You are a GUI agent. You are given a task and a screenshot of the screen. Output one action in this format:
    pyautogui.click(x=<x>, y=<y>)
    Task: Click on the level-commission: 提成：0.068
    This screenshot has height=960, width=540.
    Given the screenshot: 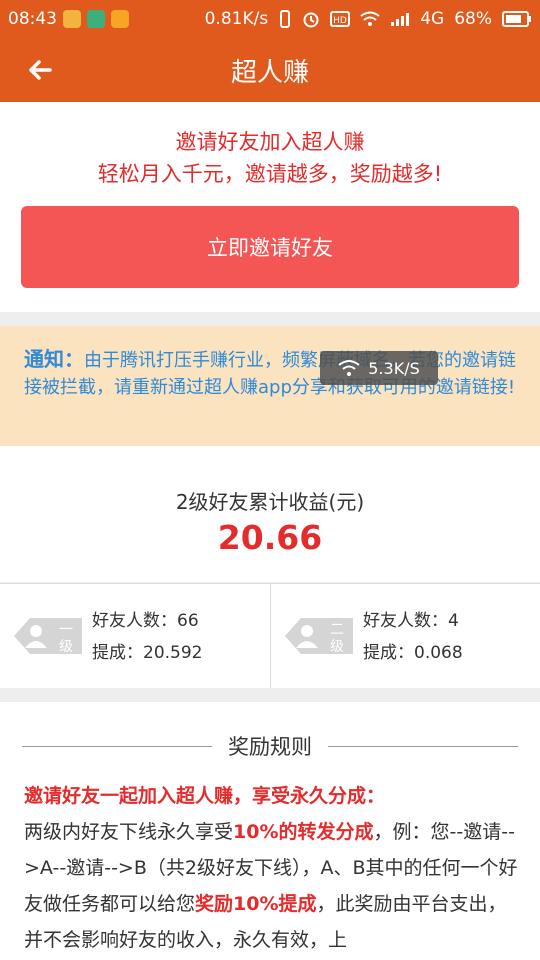 What is the action you would take?
    pyautogui.click(x=413, y=653)
    